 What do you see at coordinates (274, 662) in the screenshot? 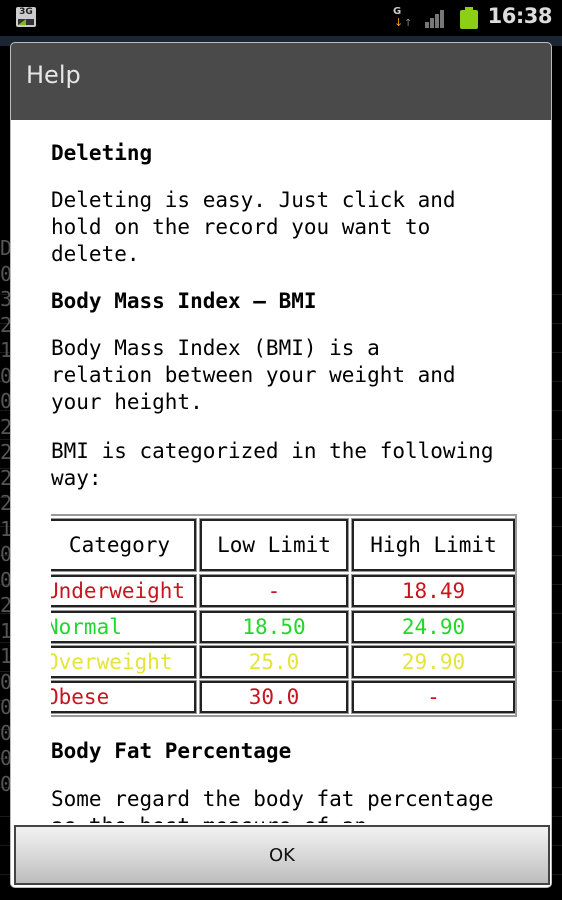
I see `low-limit-cell: 25.0` at bounding box center [274, 662].